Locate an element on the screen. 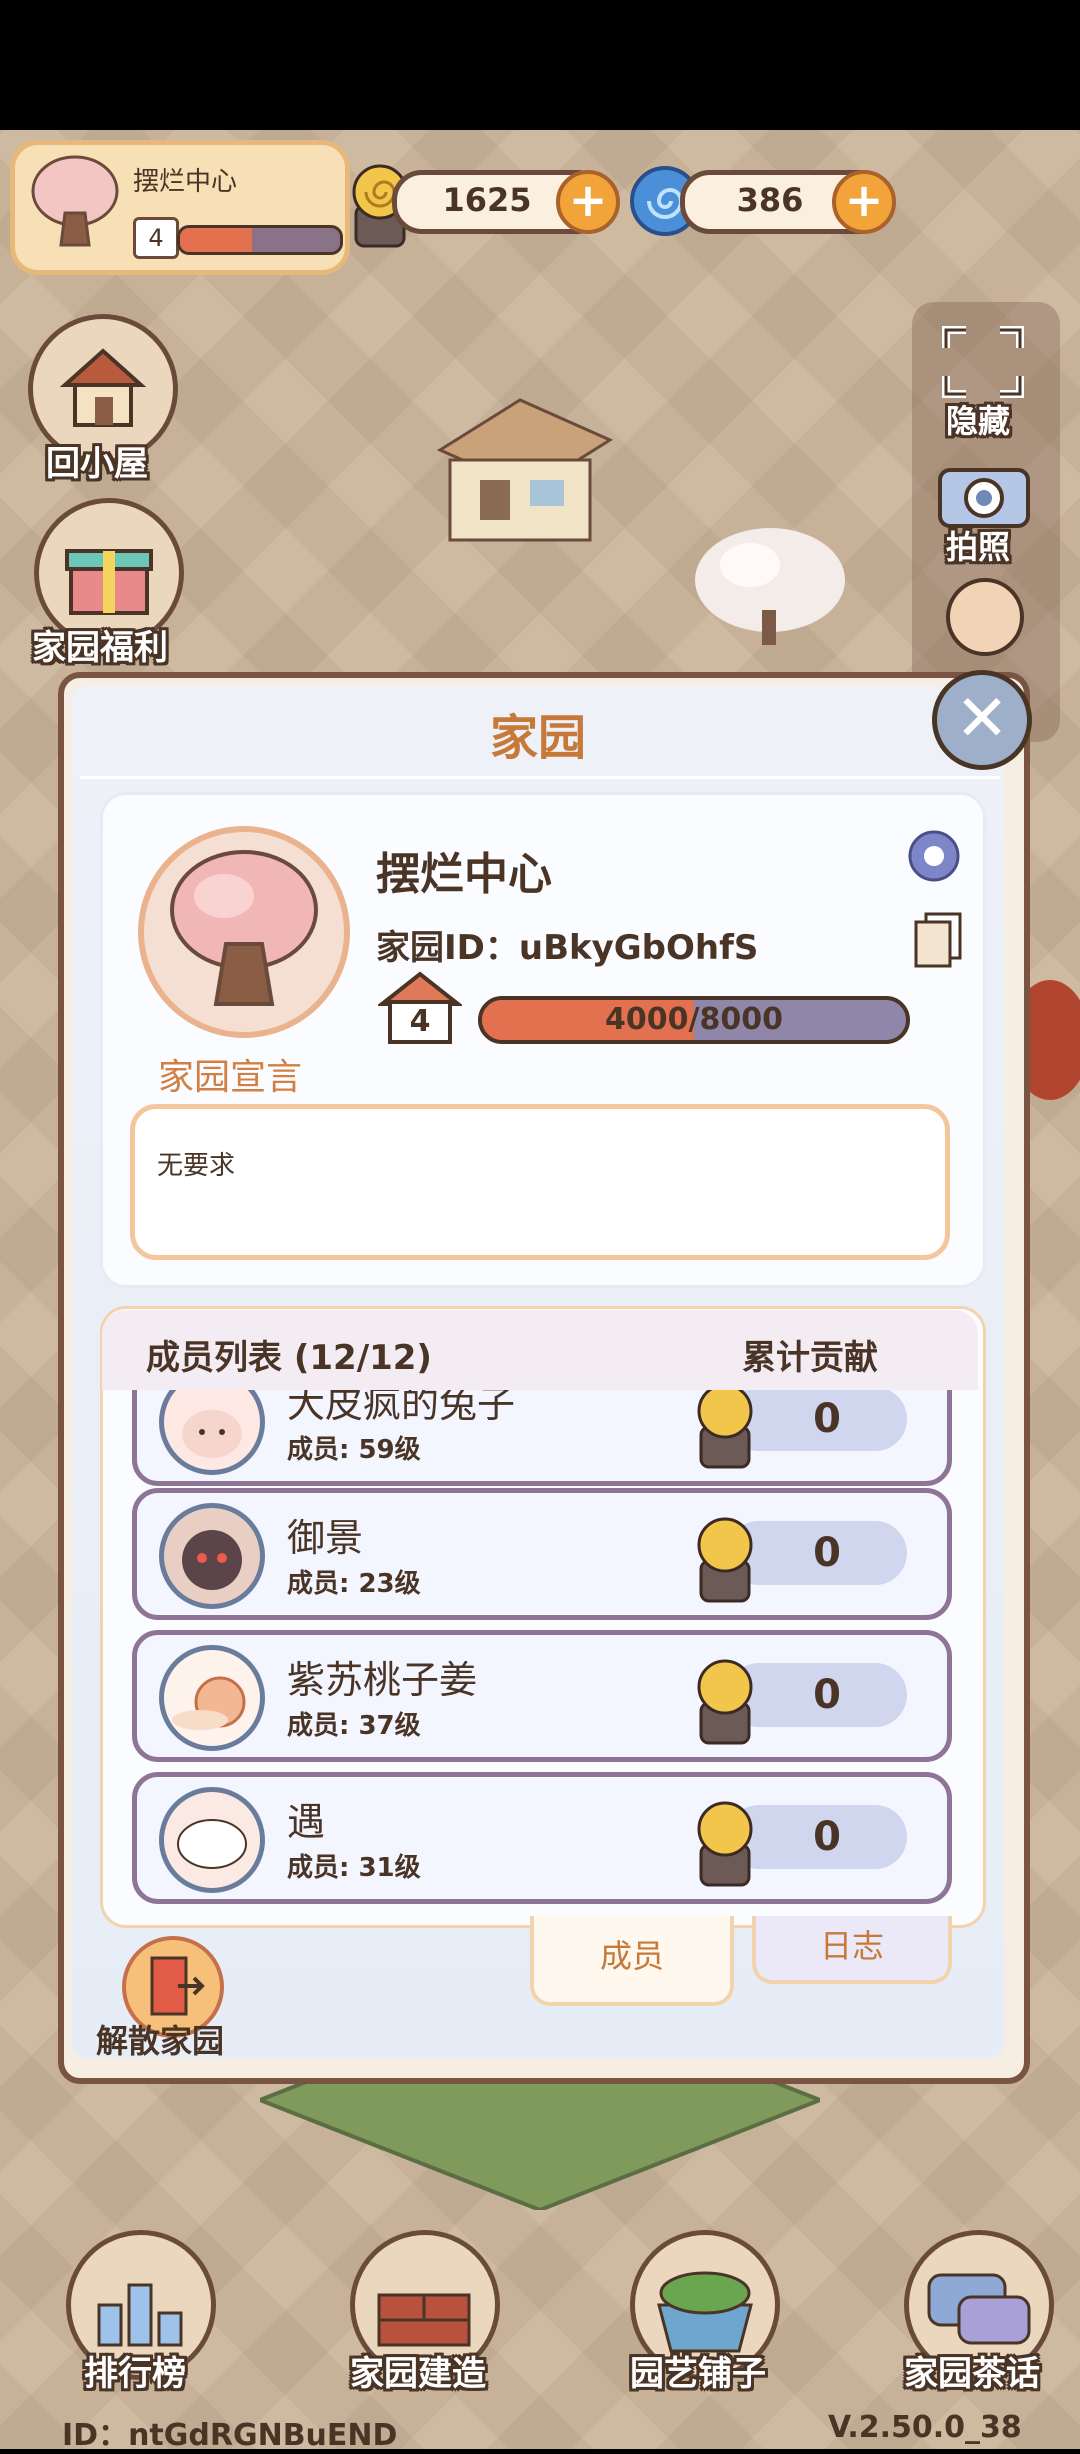  tab-log-label: 日志 is located at coordinates (851, 1946).